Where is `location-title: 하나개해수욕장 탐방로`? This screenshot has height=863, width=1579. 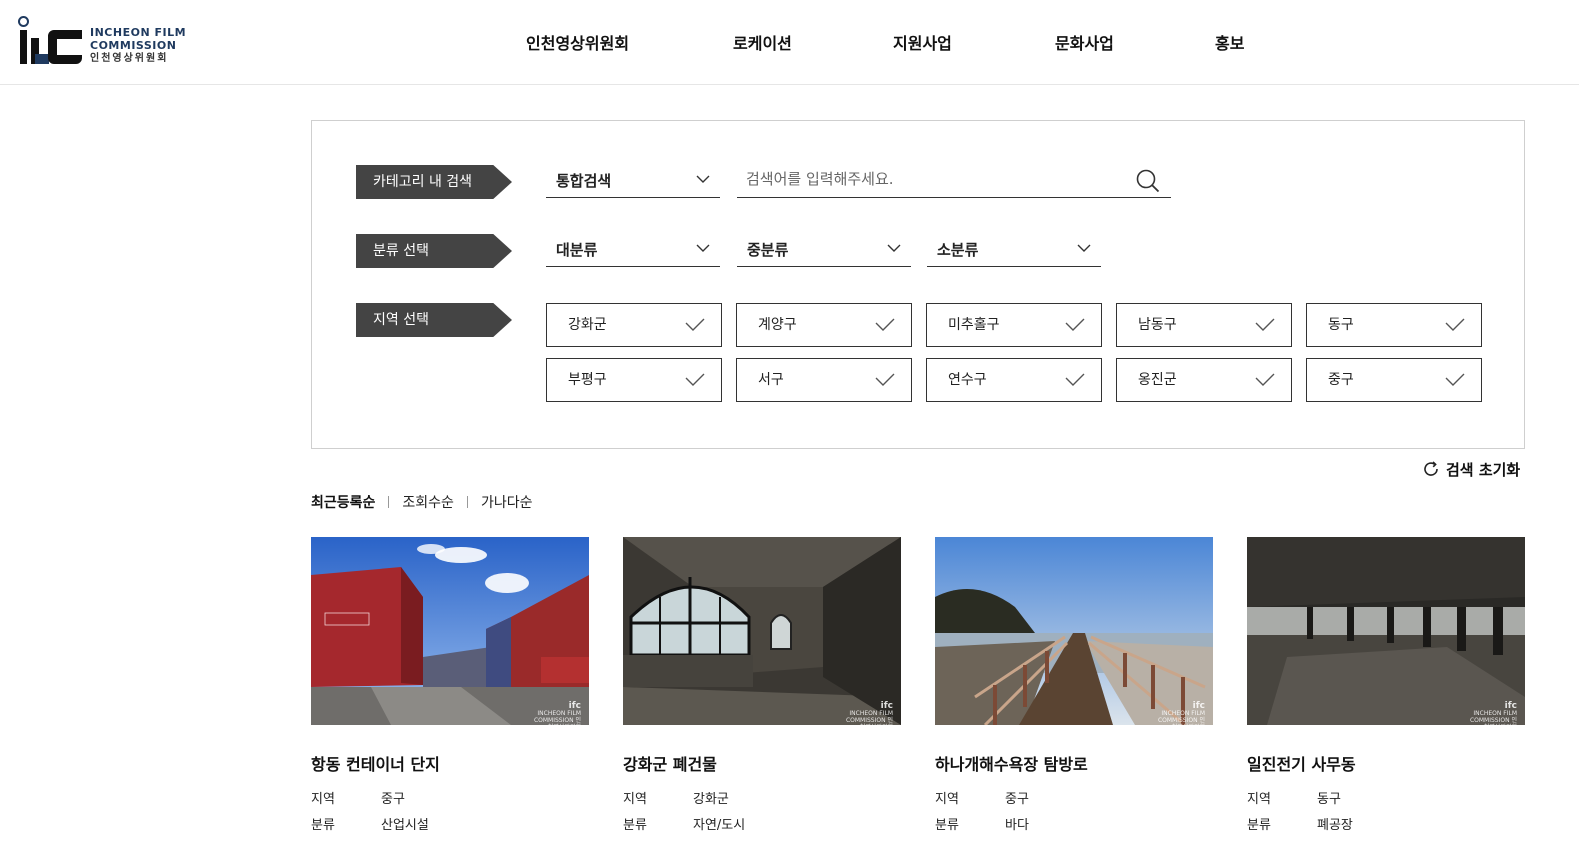 location-title: 하나개해수욕장 탐방로 is located at coordinates (1074, 762).